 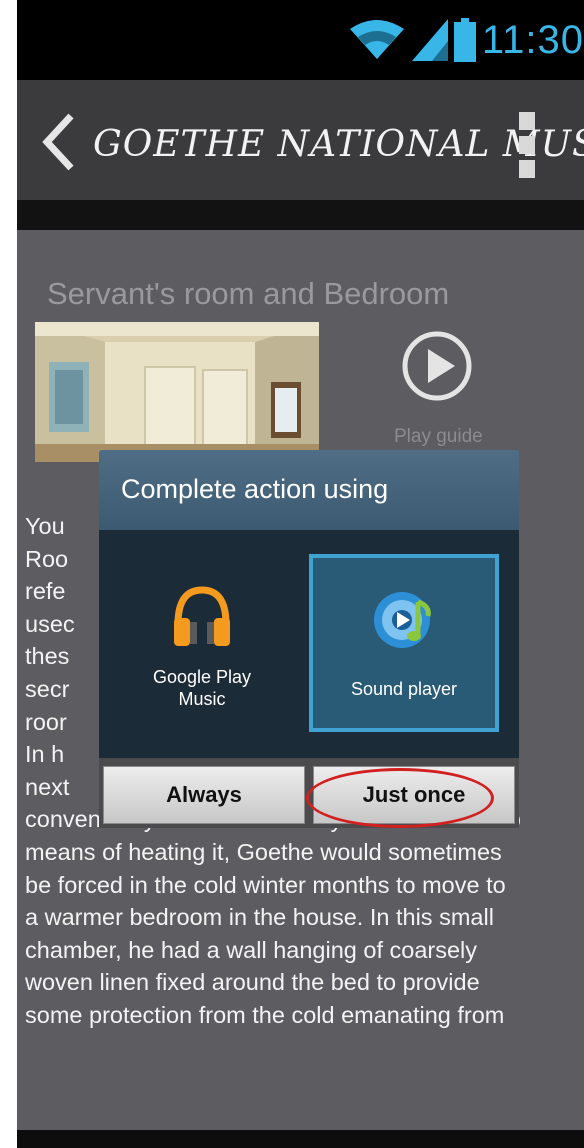 What do you see at coordinates (204, 795) in the screenshot?
I see `always-button: Always` at bounding box center [204, 795].